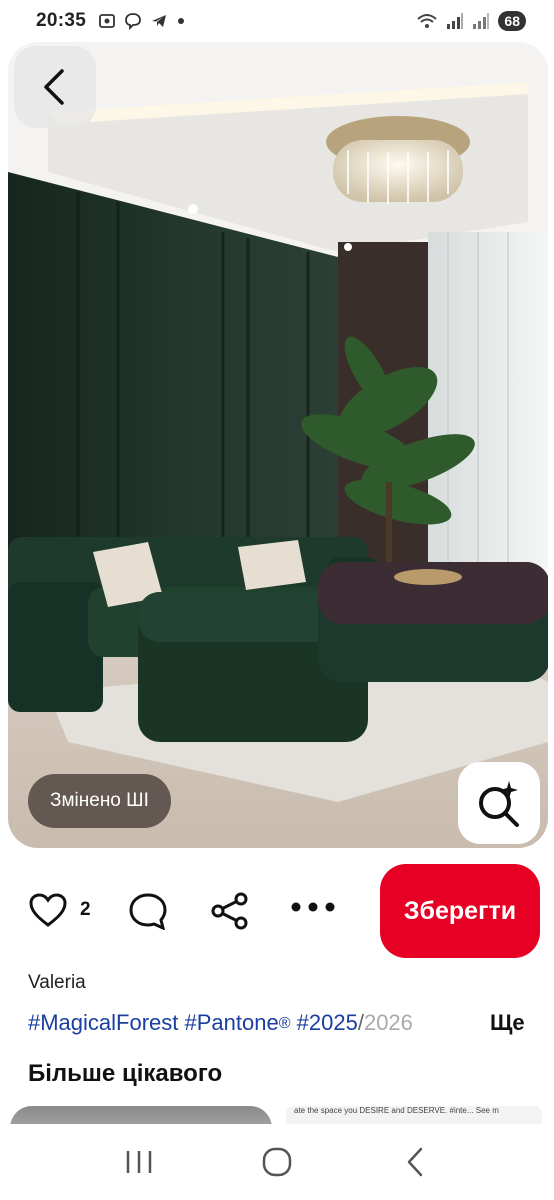  I want to click on recent-apps-button, so click(139, 1162).